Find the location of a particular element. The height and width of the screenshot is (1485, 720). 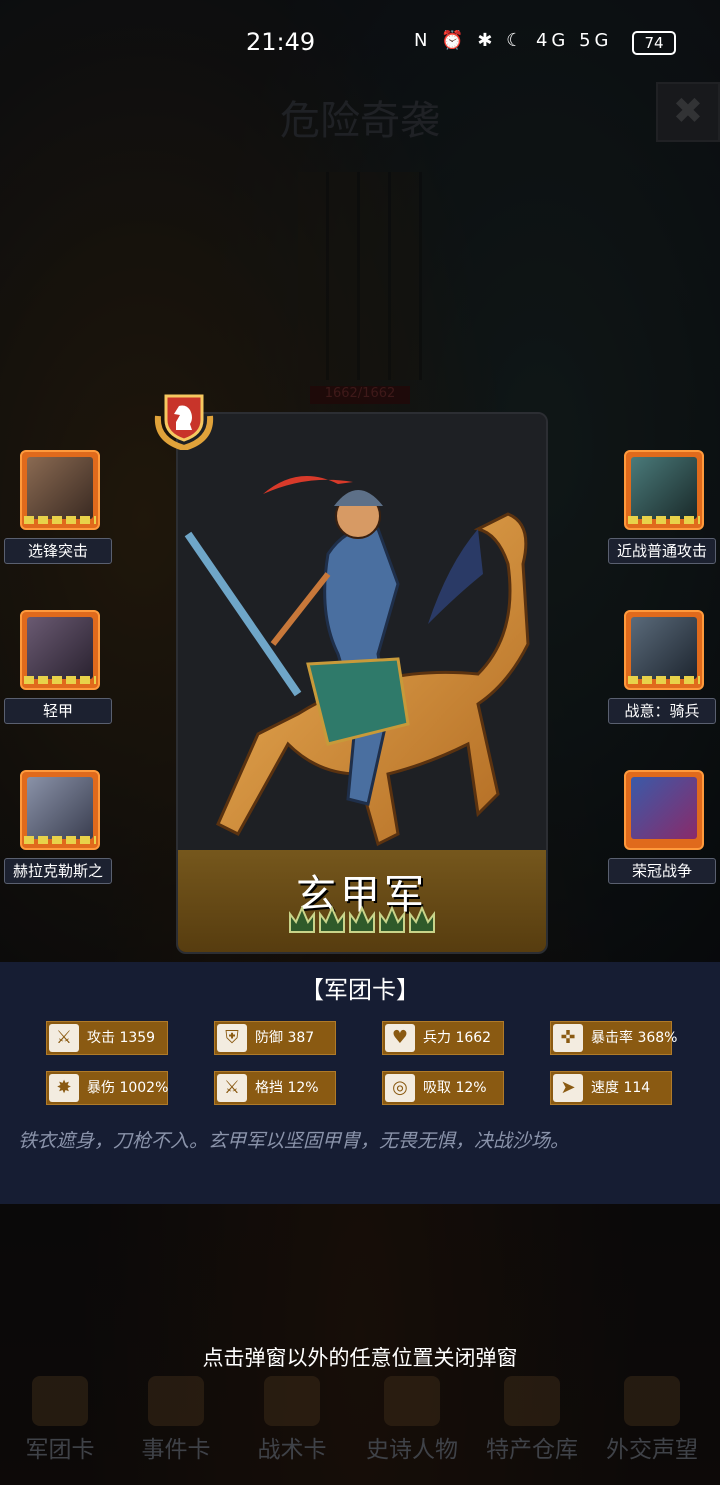

nav-diplomacy: 外交声望 is located at coordinates (652, 1420).